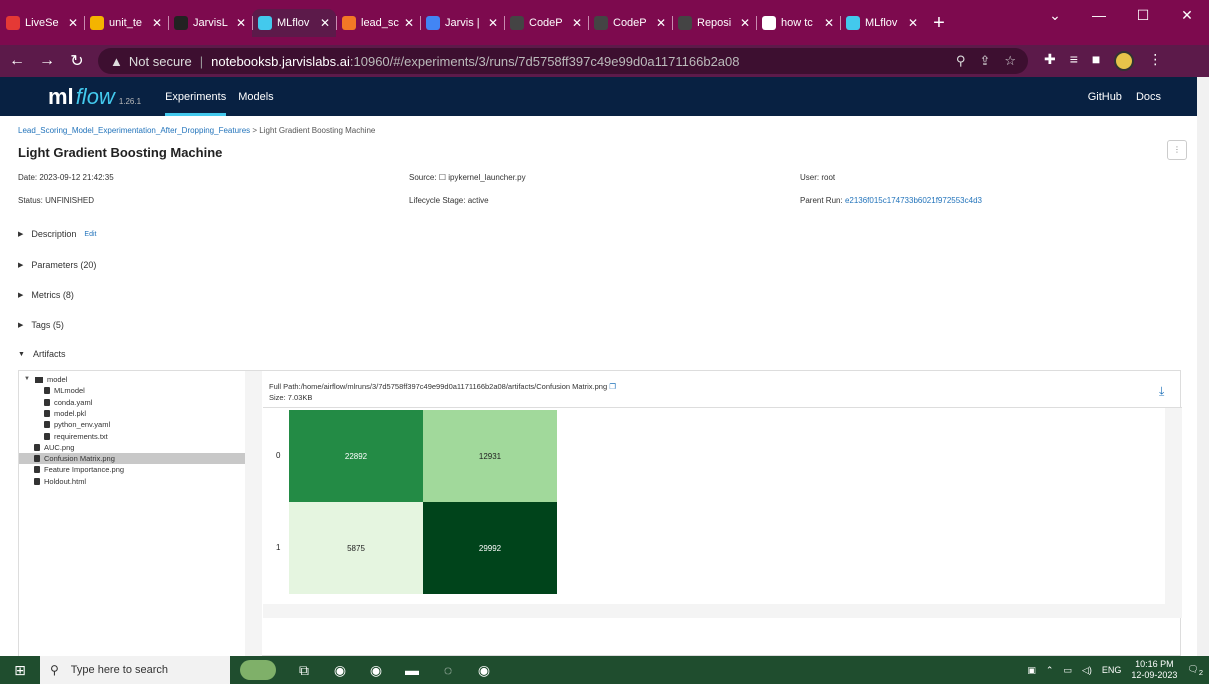  I want to click on jupyter-taskbar-icon: ◌, so click(448, 670).